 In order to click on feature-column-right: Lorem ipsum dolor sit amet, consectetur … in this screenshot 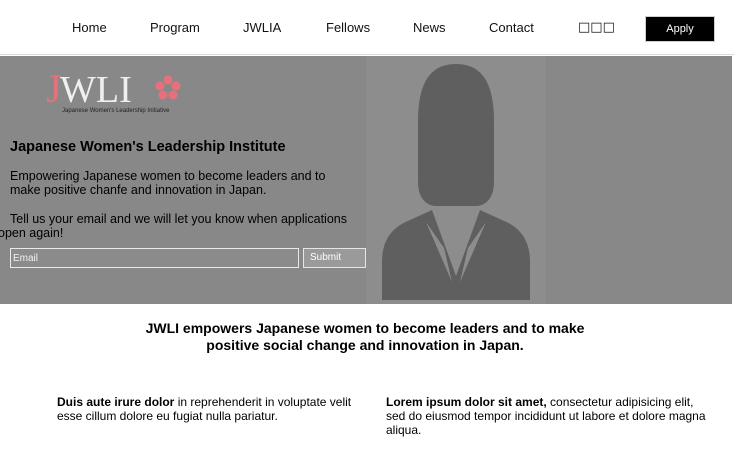, I will do `click(551, 416)`.